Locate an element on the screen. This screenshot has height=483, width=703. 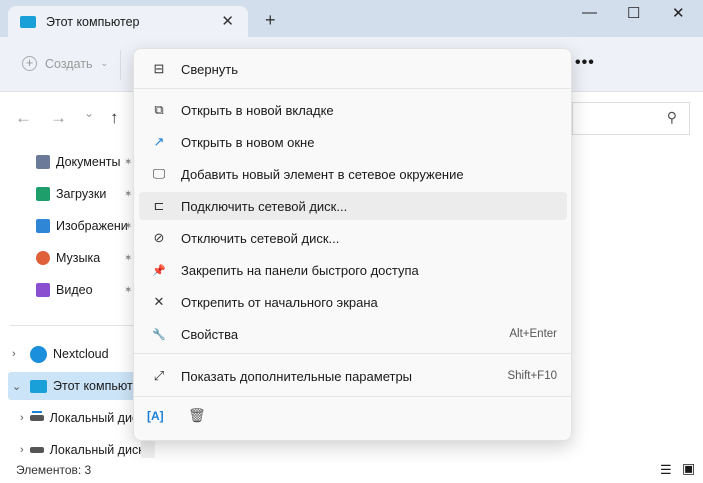
unpin-icon: ✕ is located at coordinates (159, 301).